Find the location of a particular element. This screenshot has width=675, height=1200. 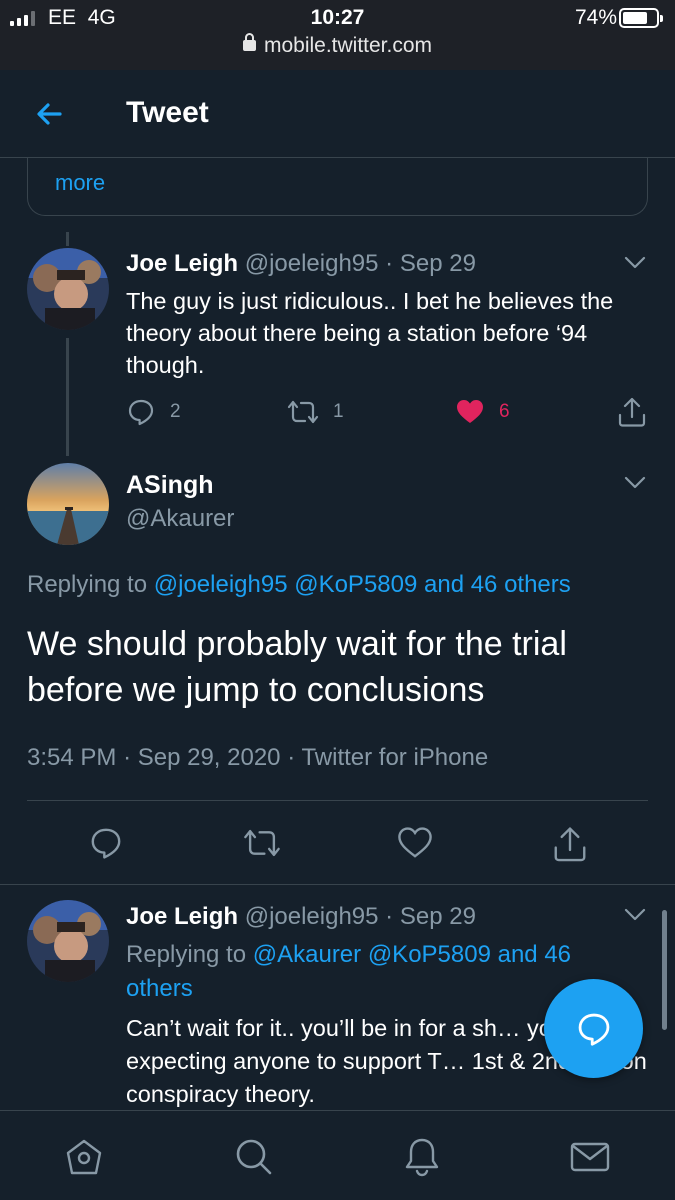

like-button: 6 is located at coordinates (482, 412).